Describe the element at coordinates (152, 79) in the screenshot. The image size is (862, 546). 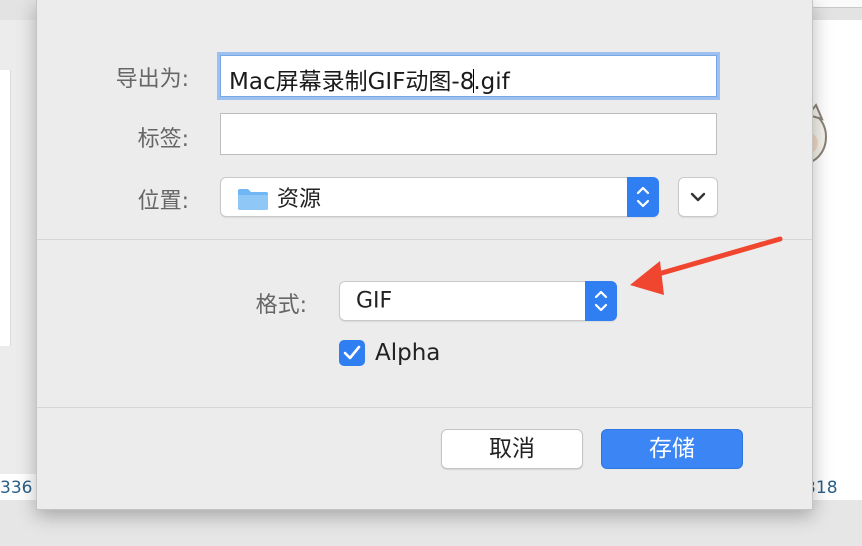
I see `export-as-label: 导出为:` at that location.